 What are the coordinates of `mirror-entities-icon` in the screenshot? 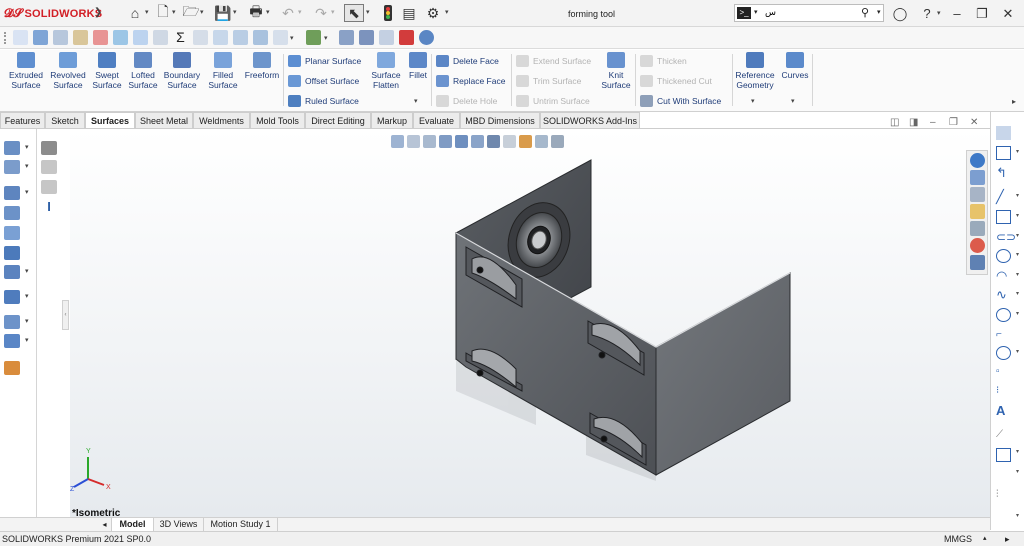 It's located at (1003, 455).